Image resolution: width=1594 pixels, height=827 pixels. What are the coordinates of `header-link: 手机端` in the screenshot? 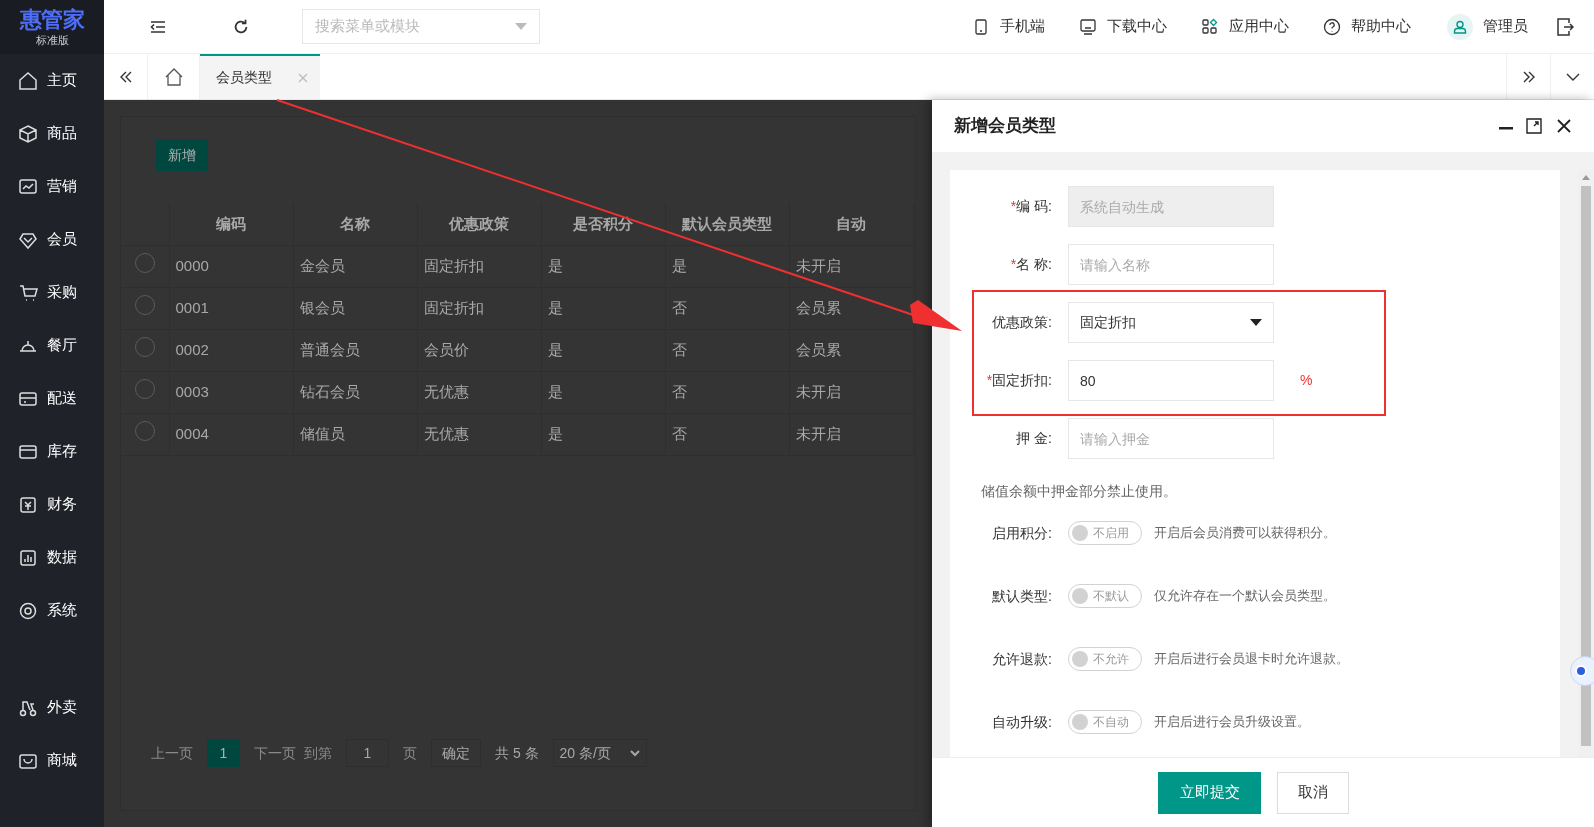 It's located at (1008, 26).